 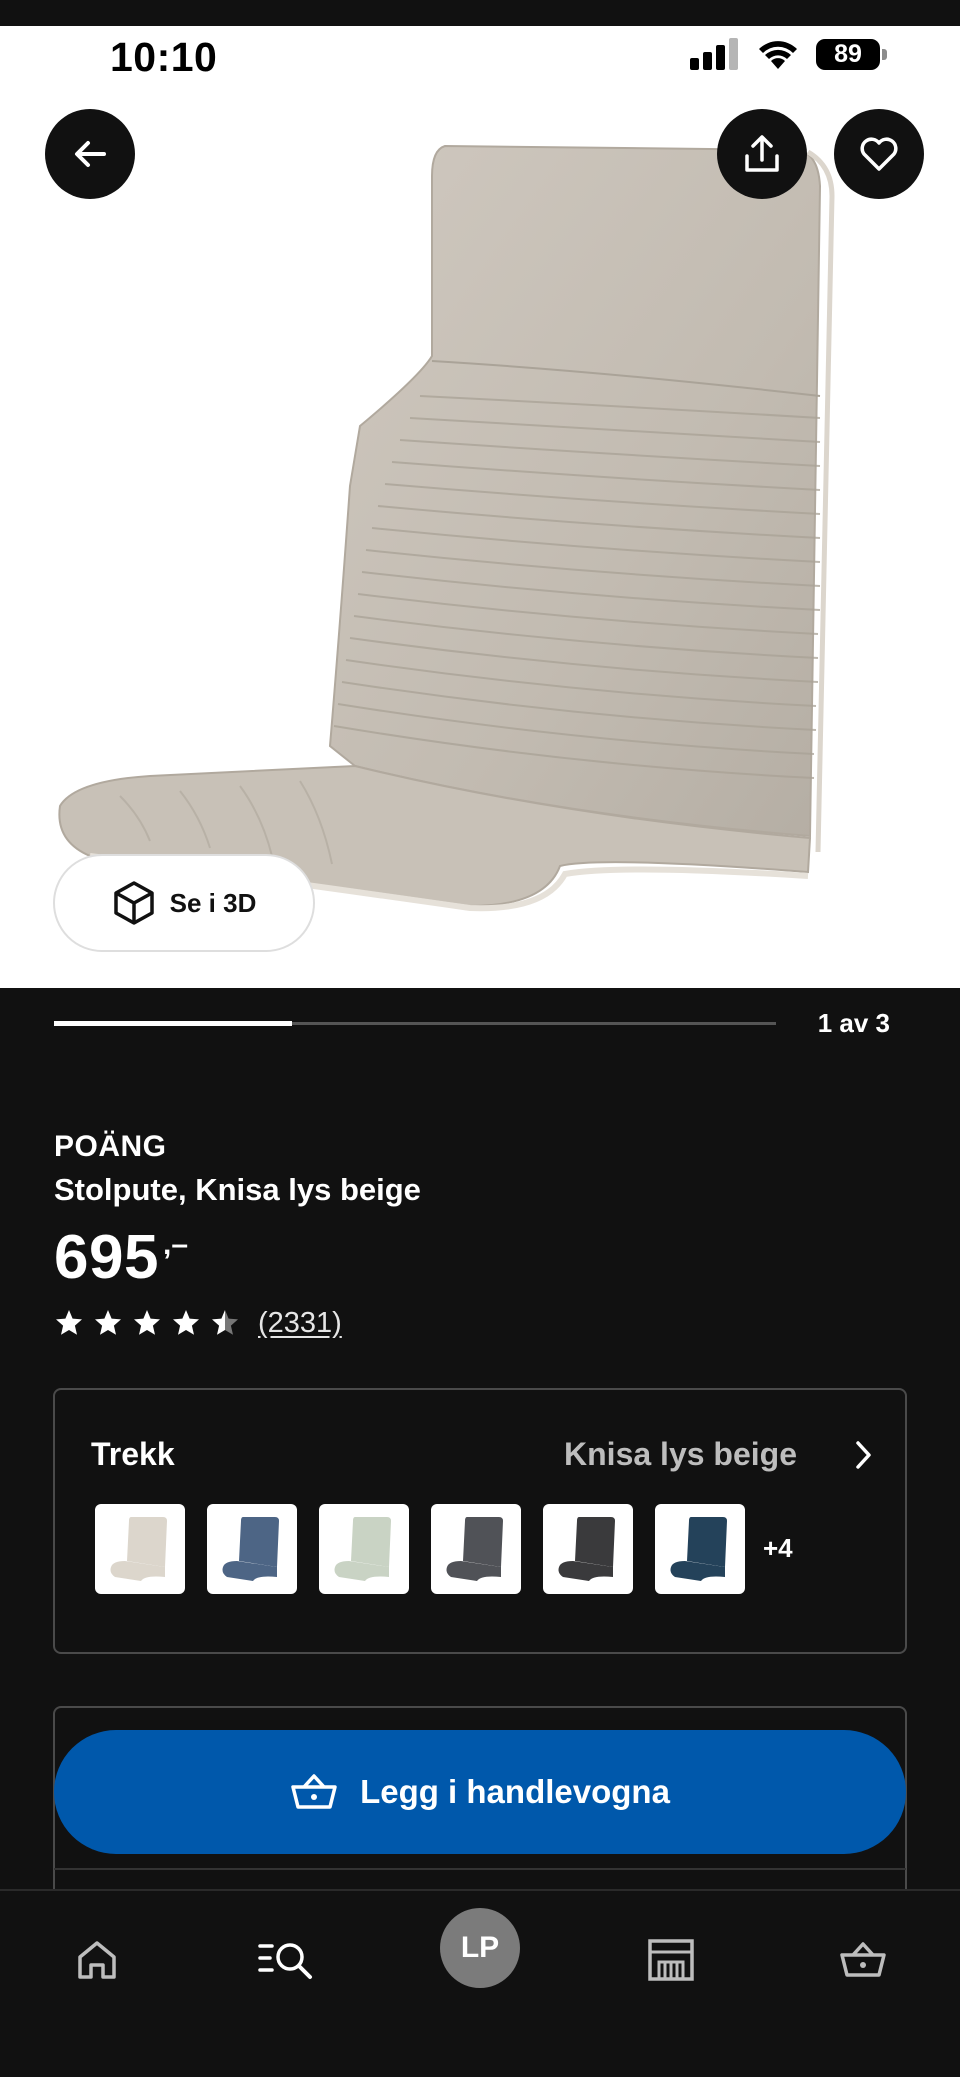 I want to click on view-3d-button: Se i 3D, so click(x=184, y=903).